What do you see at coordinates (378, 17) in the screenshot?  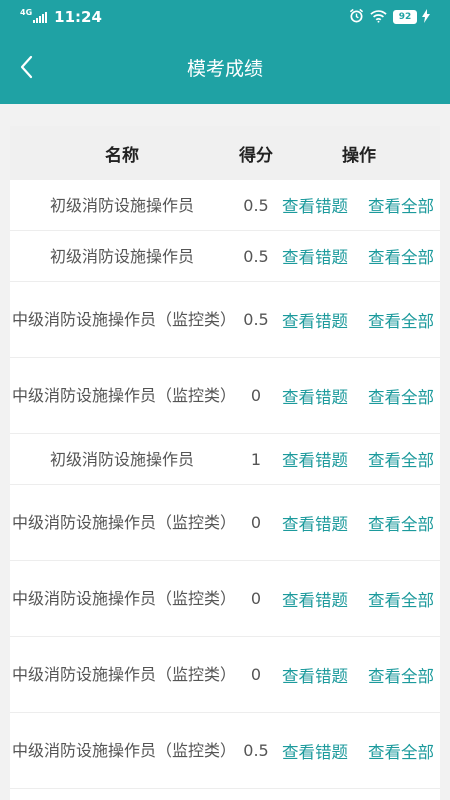 I see `wifi-icon` at bounding box center [378, 17].